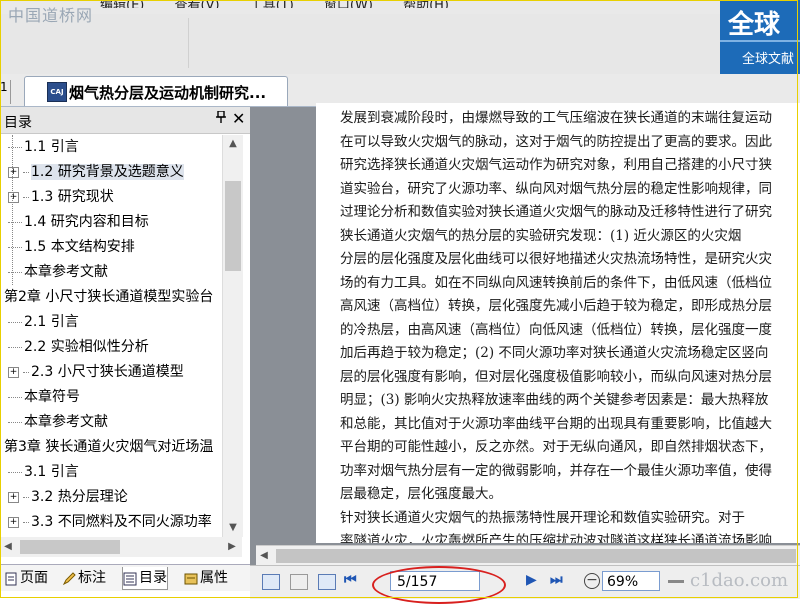 The image size is (800, 604). I want to click on toolbar-separator, so click(188, 43).